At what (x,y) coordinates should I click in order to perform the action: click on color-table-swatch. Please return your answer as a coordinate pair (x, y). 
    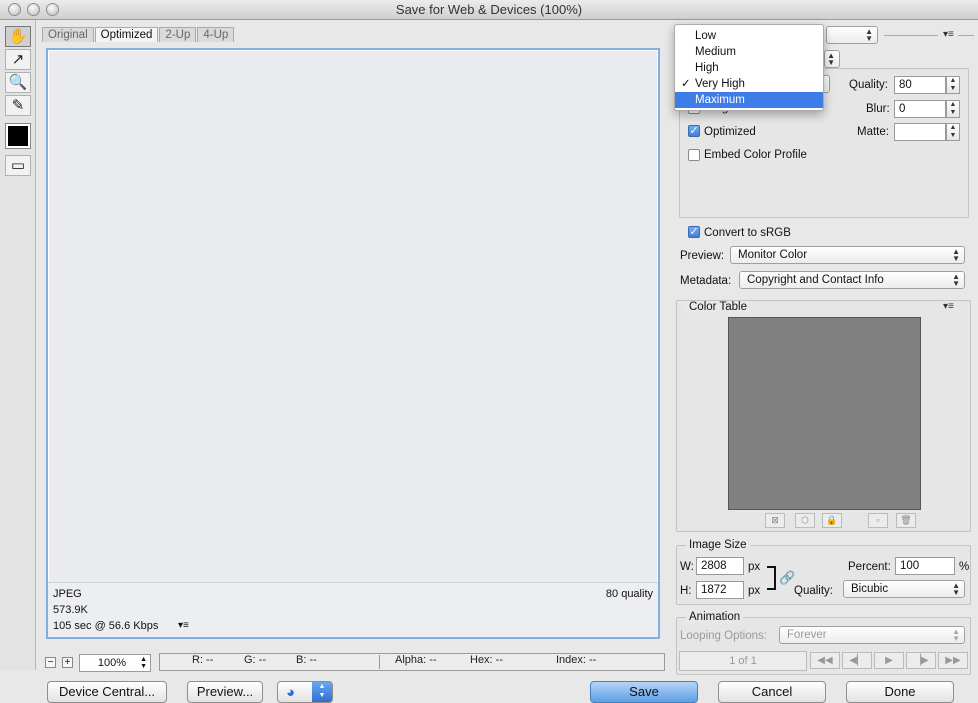
    Looking at the image, I should click on (824, 413).